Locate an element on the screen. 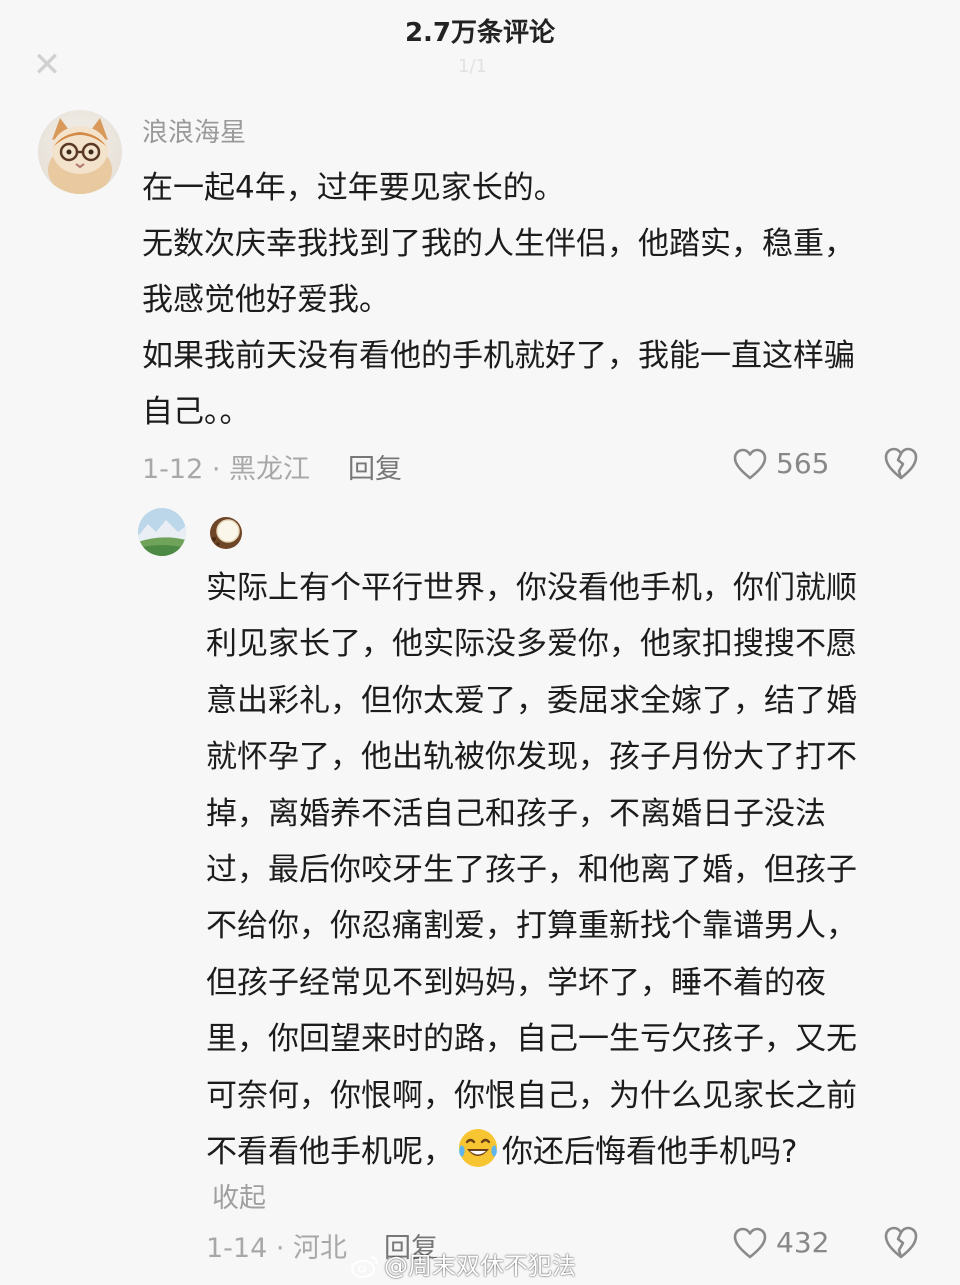 The height and width of the screenshot is (1285, 960). reply-line: 里，你回望来时的路，自己一生亏欠孩子，又无 is located at coordinates (531, 1039).